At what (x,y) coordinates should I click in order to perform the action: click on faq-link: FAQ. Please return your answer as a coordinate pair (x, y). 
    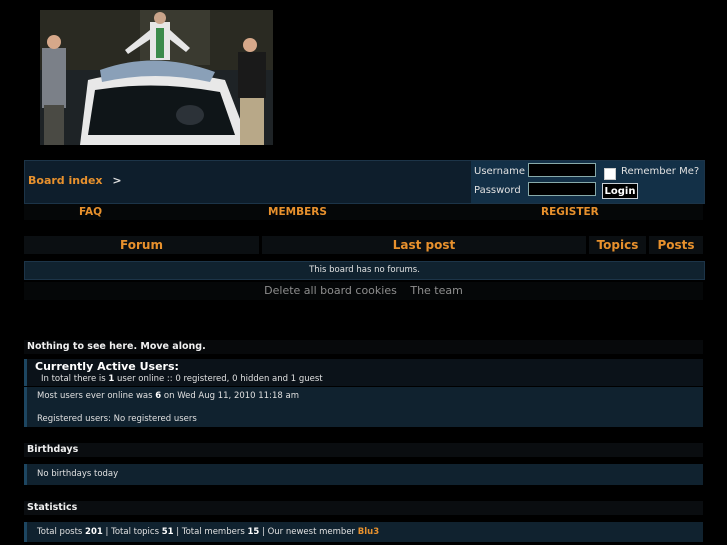
    Looking at the image, I should click on (90, 212).